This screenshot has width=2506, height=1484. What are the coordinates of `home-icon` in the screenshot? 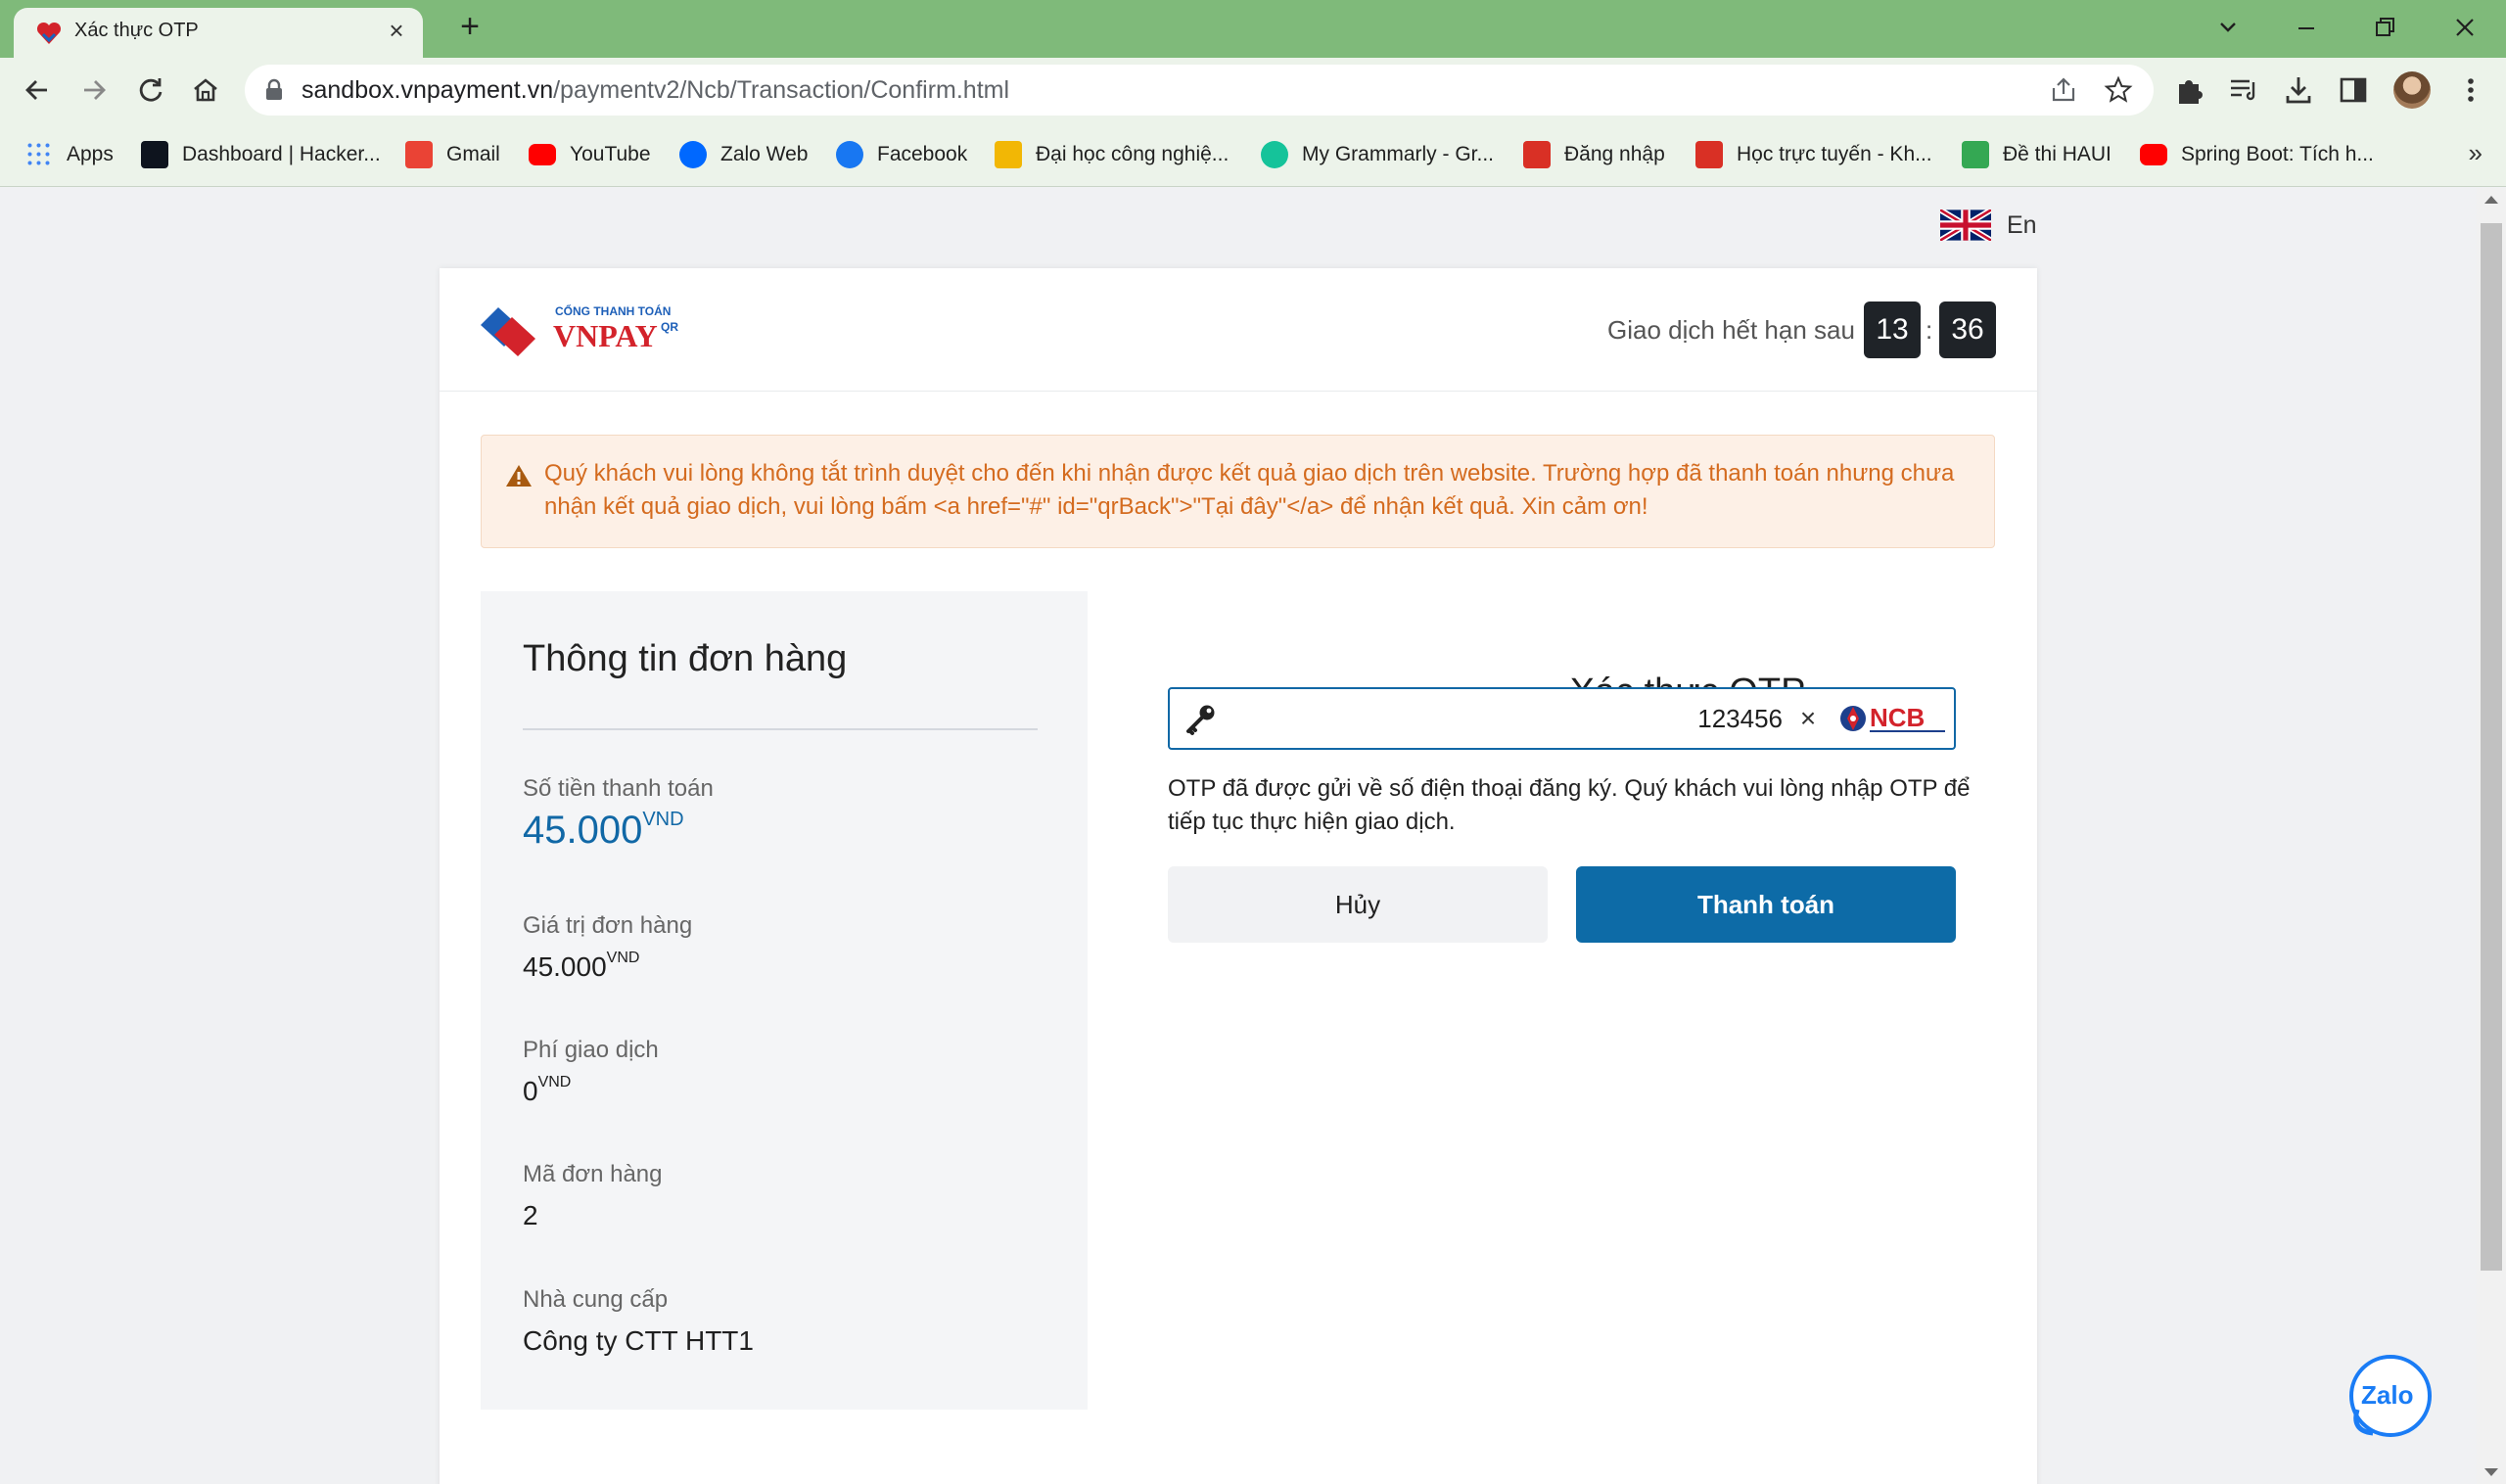 It's located at (205, 90).